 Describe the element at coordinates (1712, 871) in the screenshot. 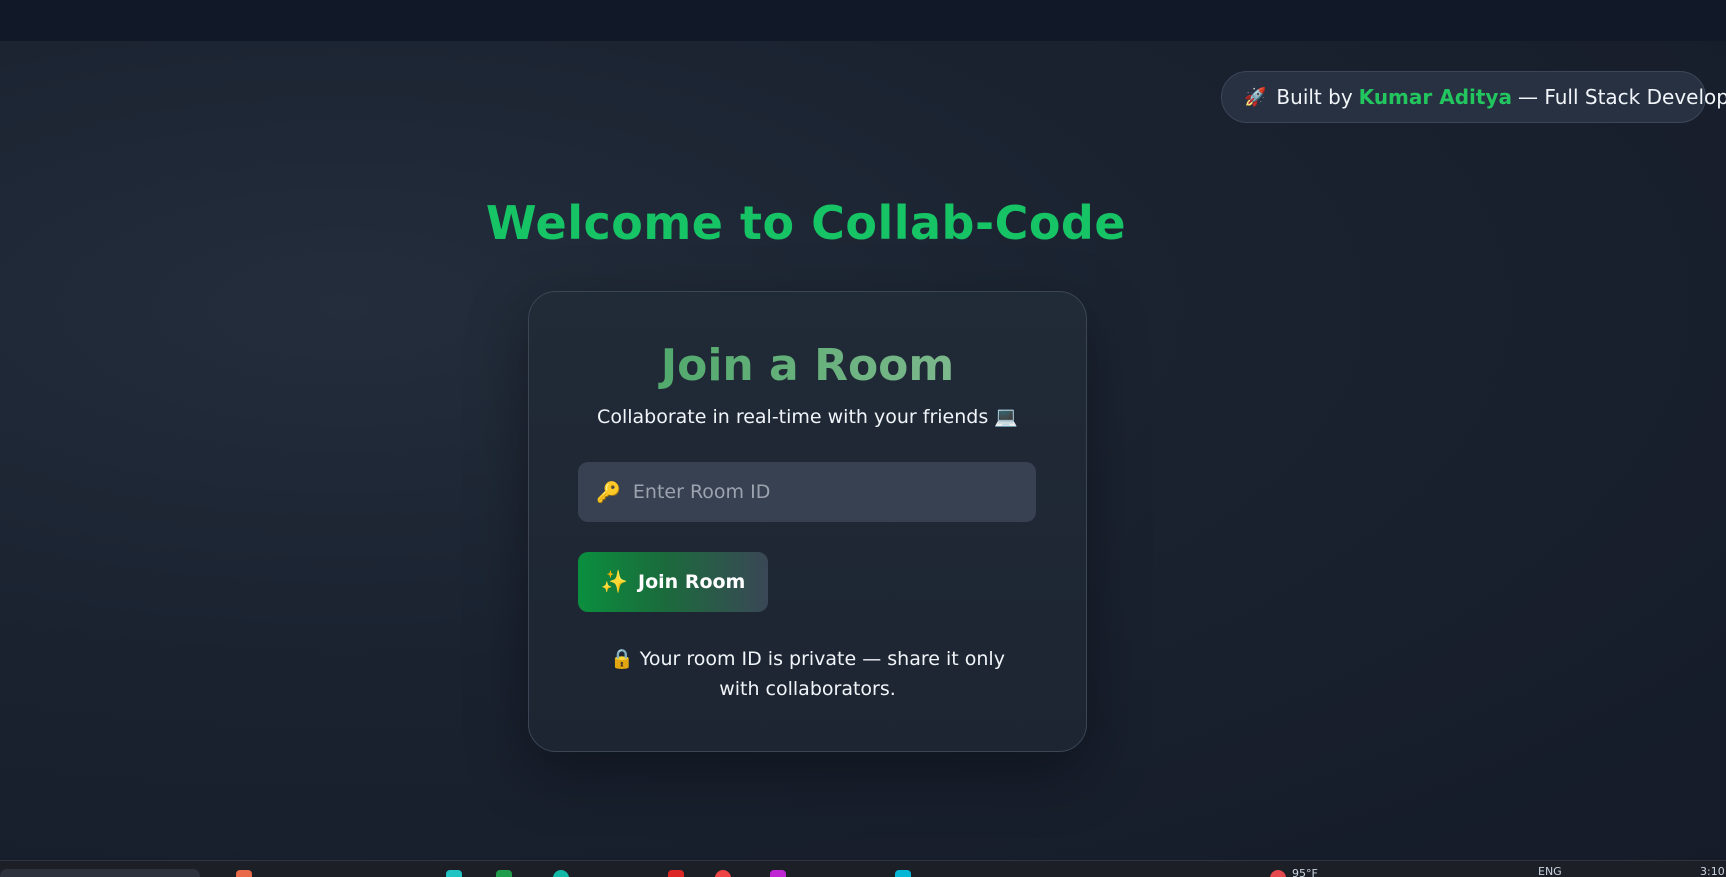

I see `taskbar-clock: 3:10` at that location.